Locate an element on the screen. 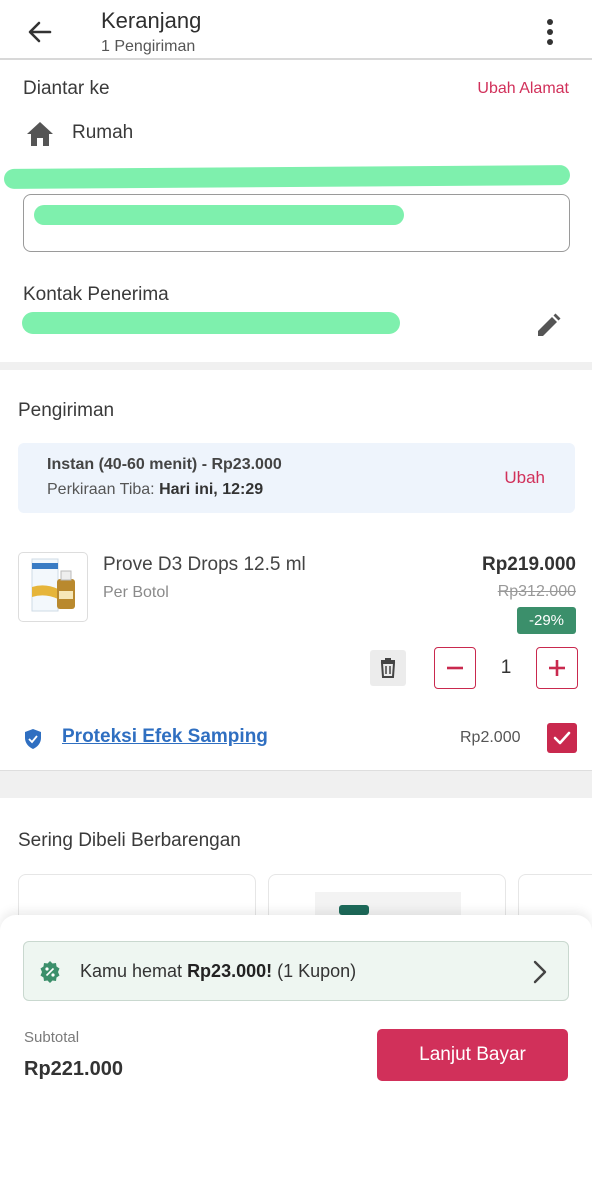 This screenshot has width=592, height=1200. shipping-eta: Perkiraan Tiba: Hari ini, 12:29 is located at coordinates (155, 490).